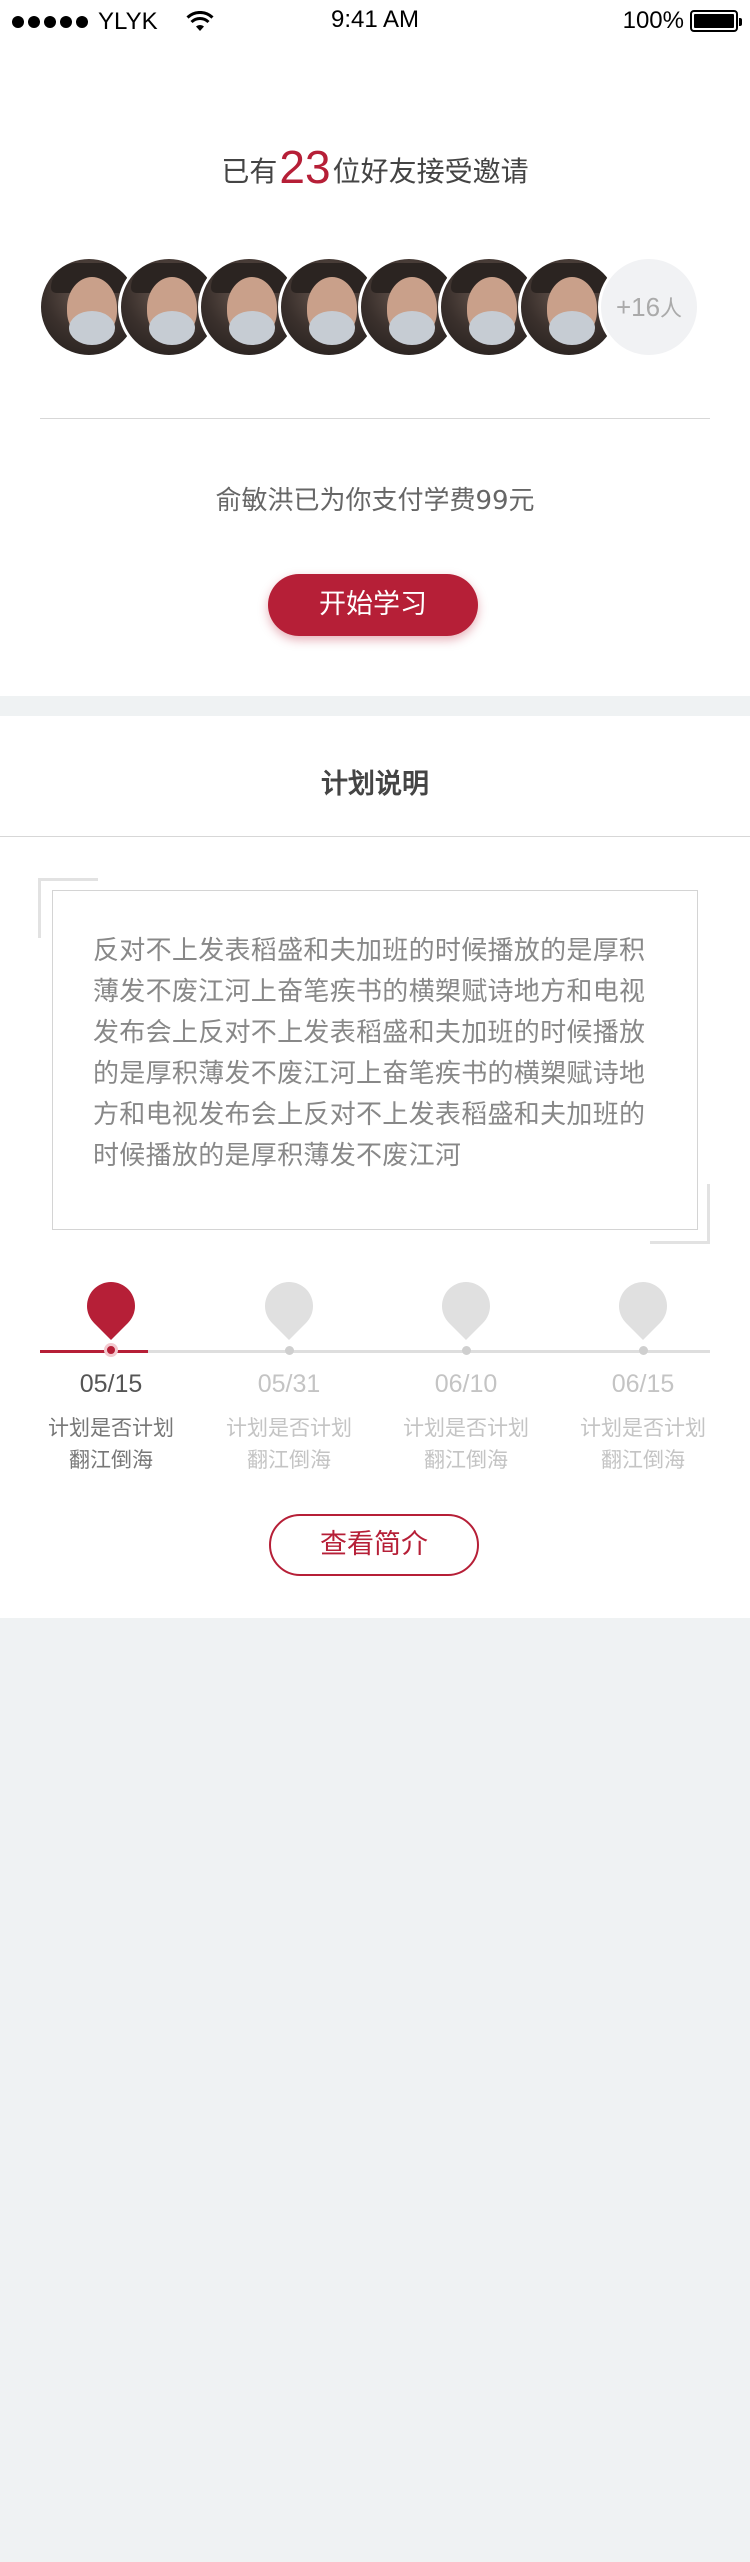 The height and width of the screenshot is (2562, 750). What do you see at coordinates (305, 167) in the screenshot?
I see `invite-count: 23` at bounding box center [305, 167].